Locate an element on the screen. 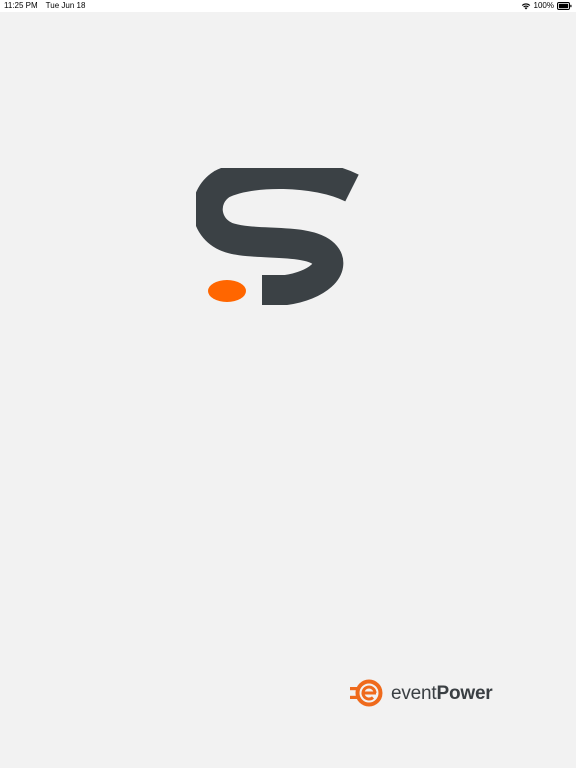  app-logo is located at coordinates (282, 237).